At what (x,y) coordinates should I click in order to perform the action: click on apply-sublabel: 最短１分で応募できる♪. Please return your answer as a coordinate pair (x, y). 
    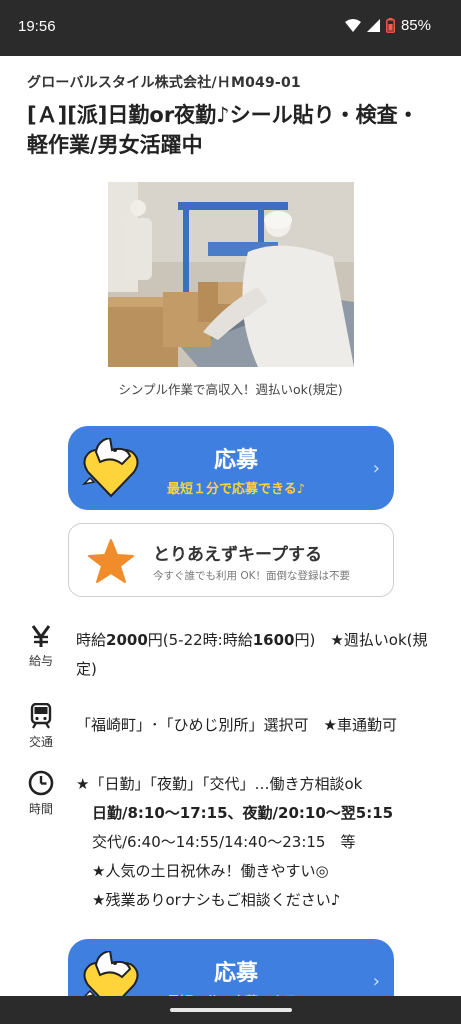
    Looking at the image, I should click on (236, 489).